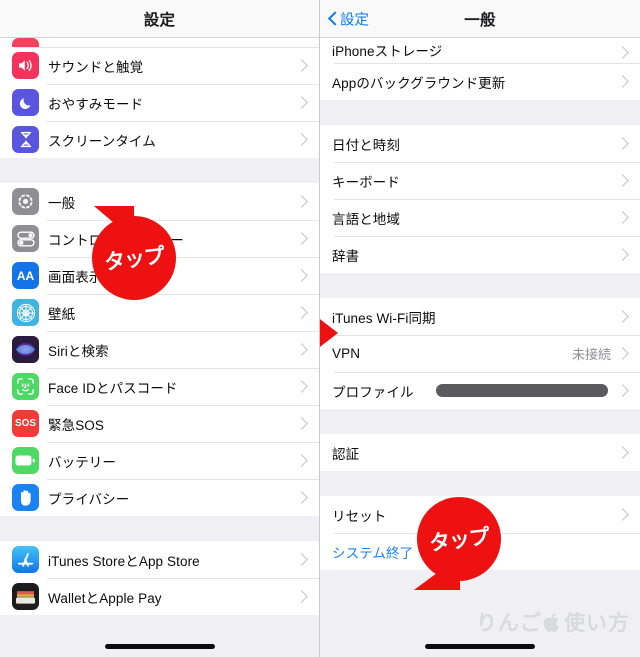 The height and width of the screenshot is (657, 640). What do you see at coordinates (25, 497) in the screenshot?
I see `hand-icon` at bounding box center [25, 497].